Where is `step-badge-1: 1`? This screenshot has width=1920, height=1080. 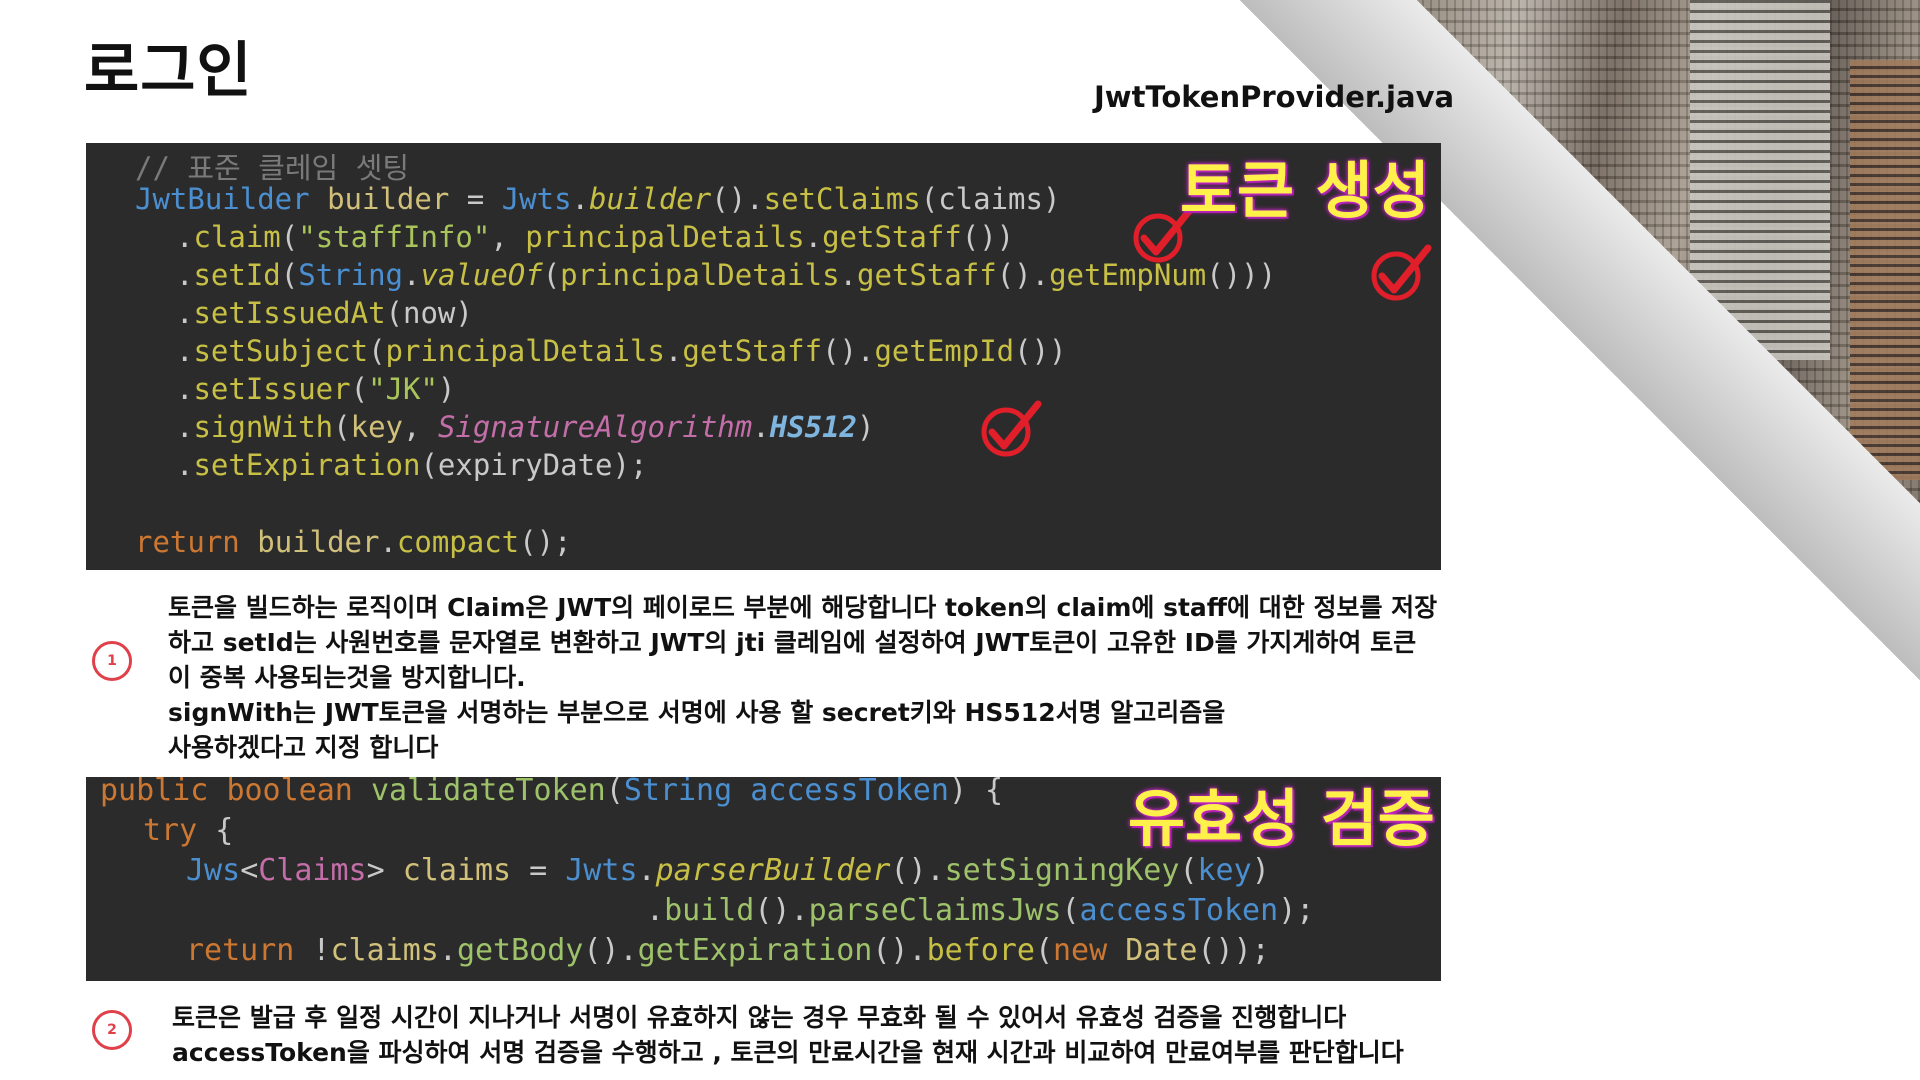
step-badge-1: 1 is located at coordinates (112, 661).